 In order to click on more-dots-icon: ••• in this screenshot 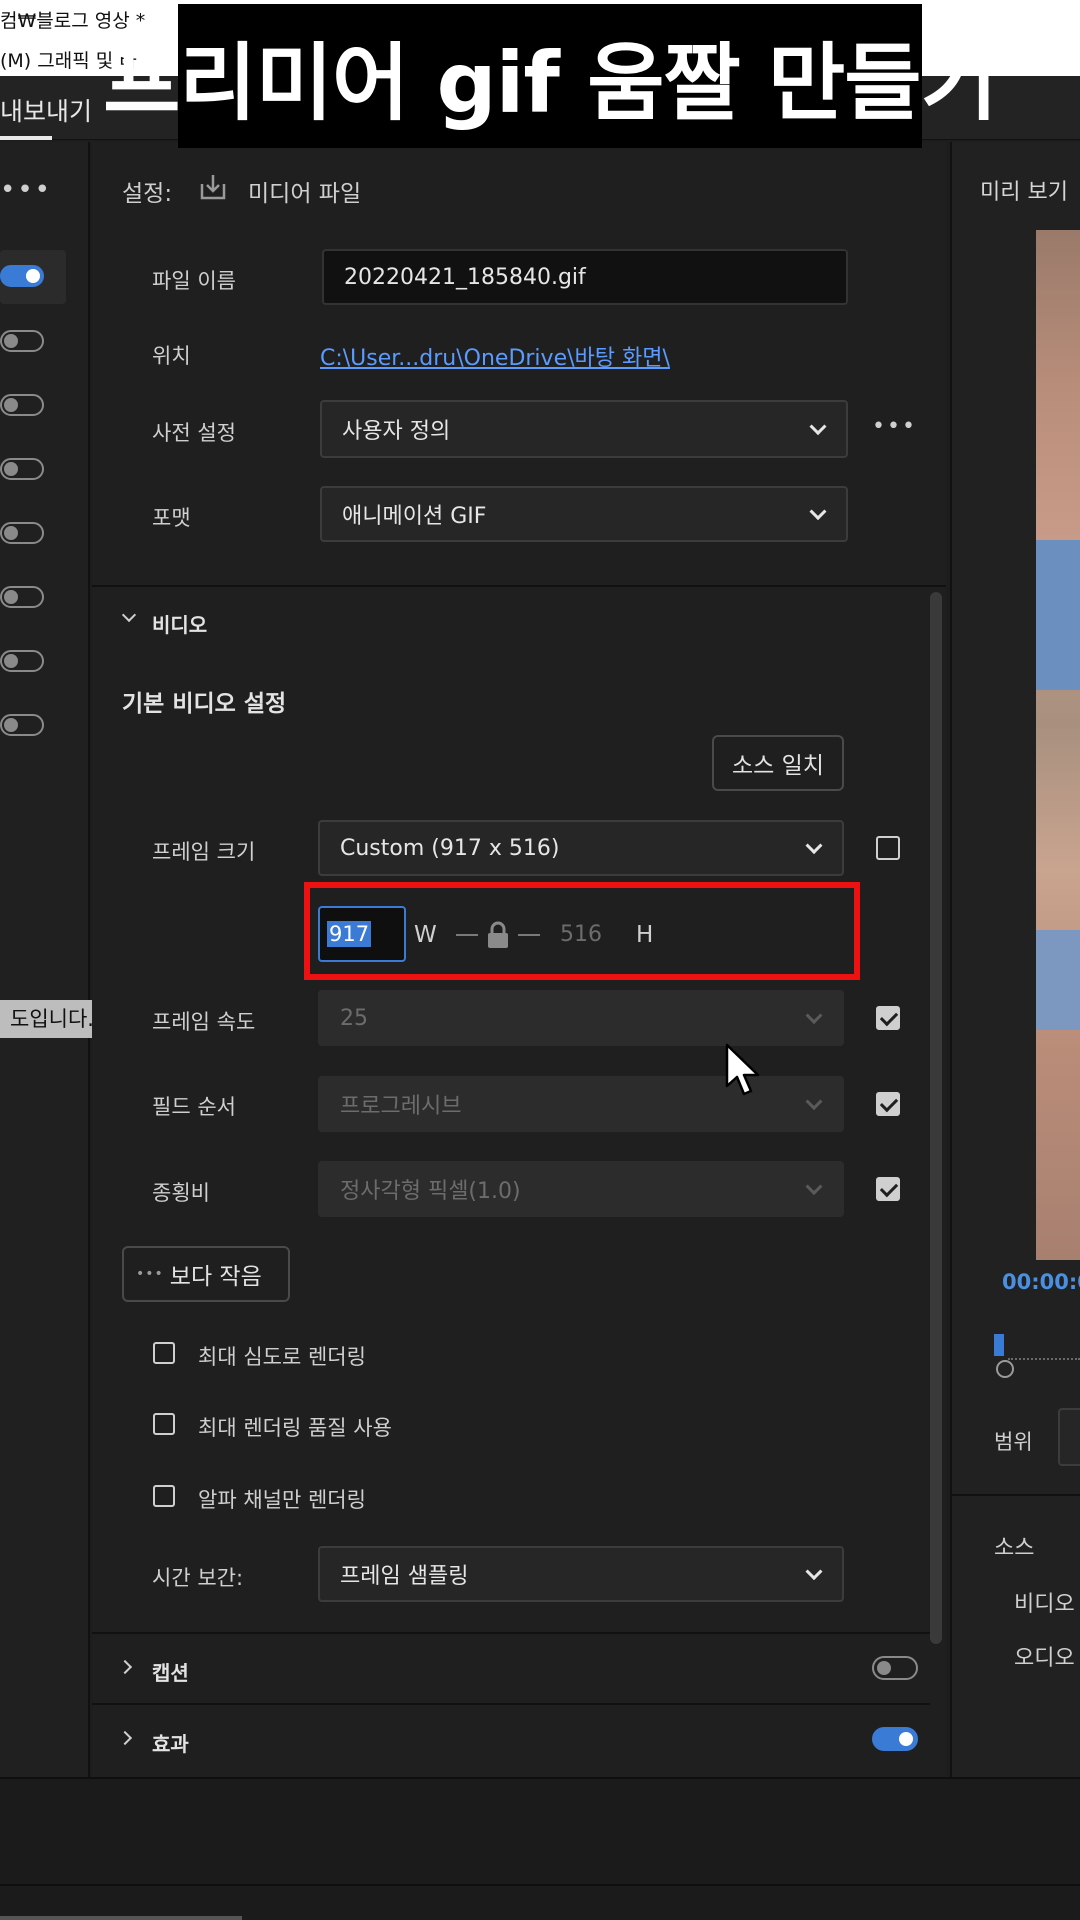, I will do `click(150, 1274)`.